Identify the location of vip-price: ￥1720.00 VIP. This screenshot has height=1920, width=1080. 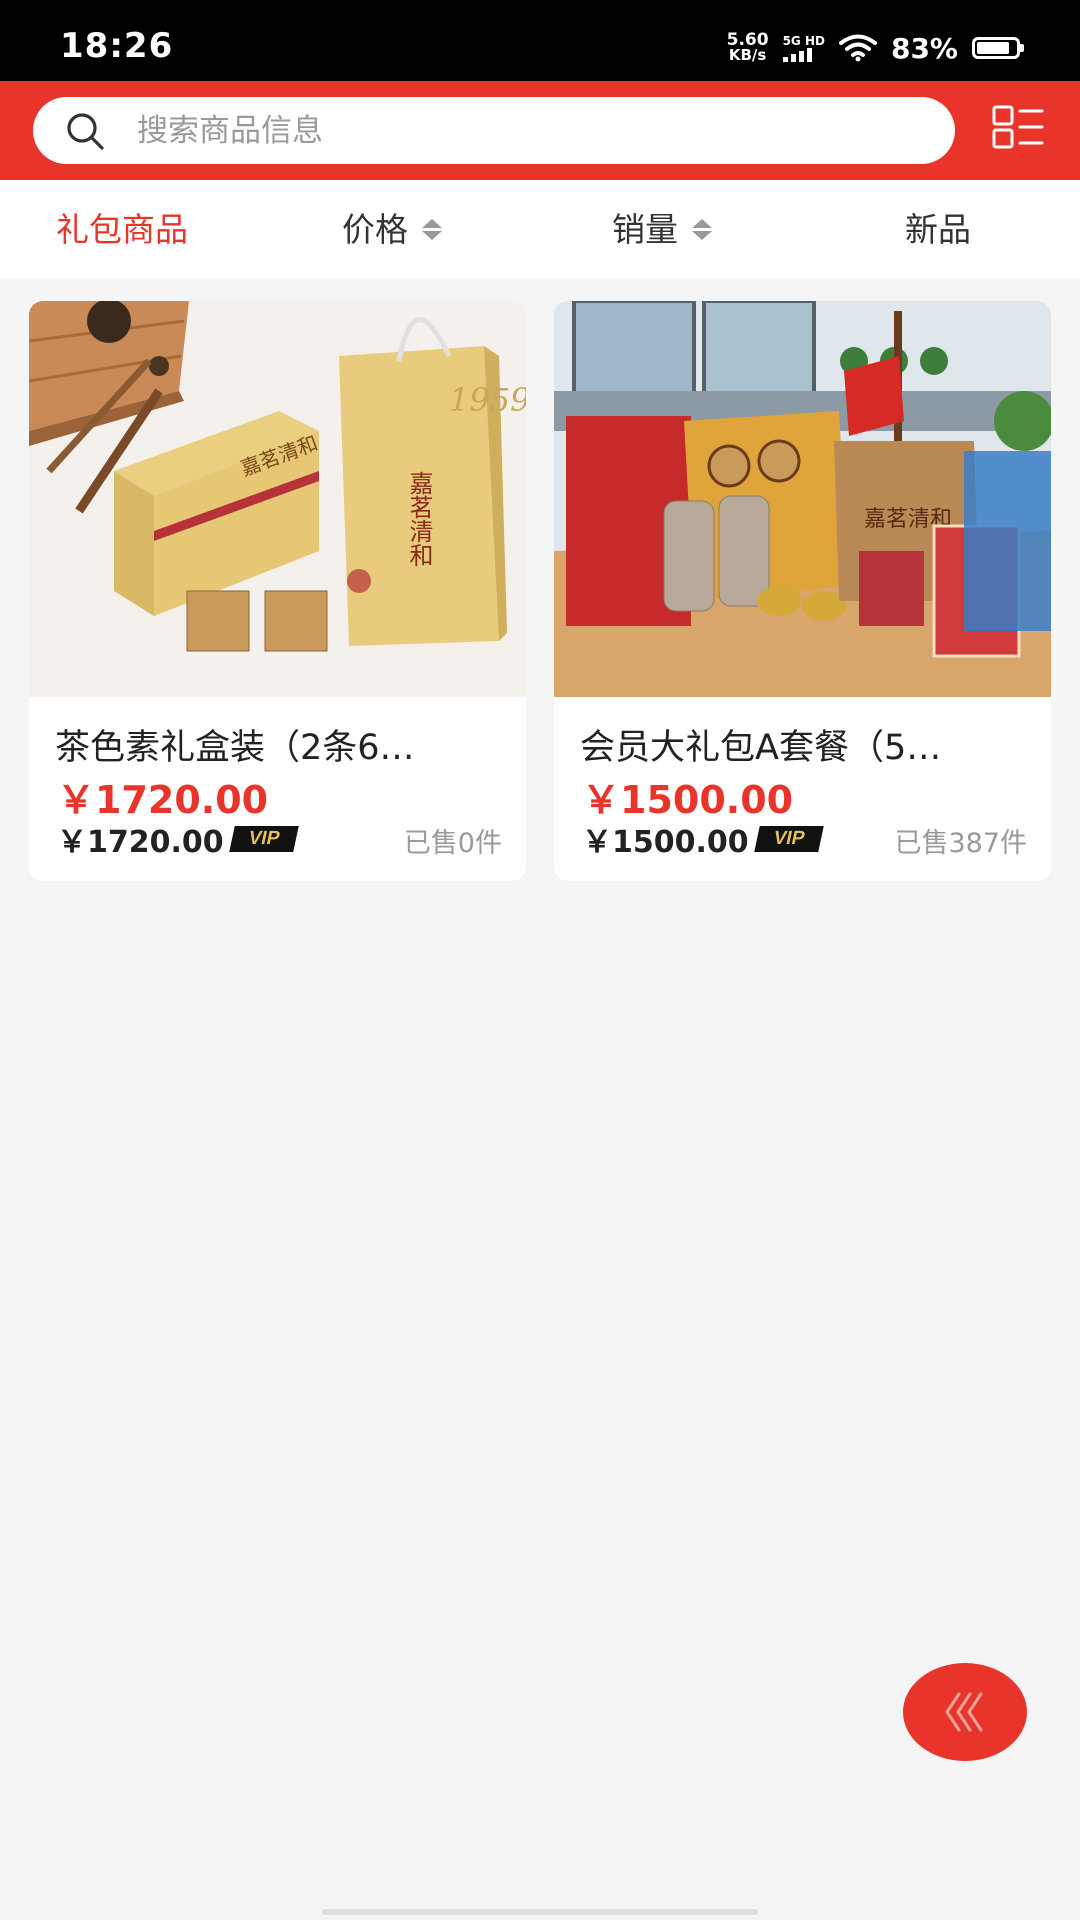
(178, 839).